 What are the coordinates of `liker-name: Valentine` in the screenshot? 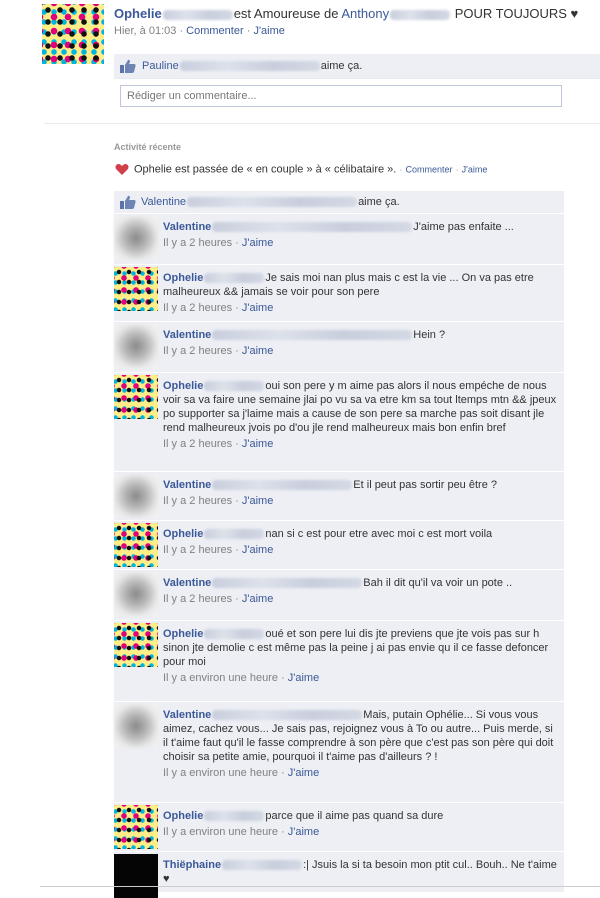 It's located at (163, 202).